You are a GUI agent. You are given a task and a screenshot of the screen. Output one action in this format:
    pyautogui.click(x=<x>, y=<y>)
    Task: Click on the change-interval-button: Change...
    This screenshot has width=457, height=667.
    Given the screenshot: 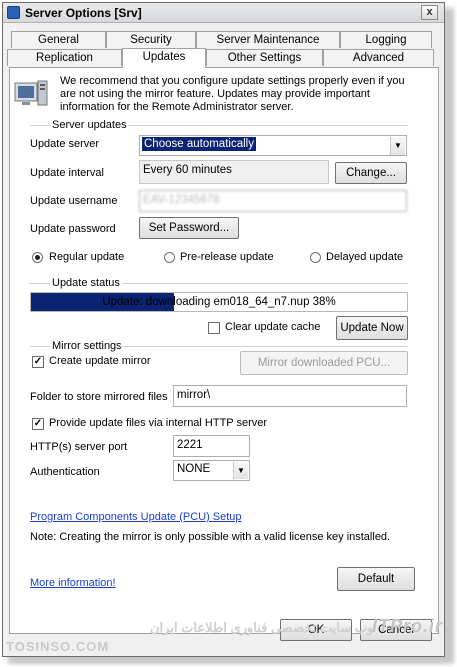 What is the action you would take?
    pyautogui.click(x=371, y=173)
    